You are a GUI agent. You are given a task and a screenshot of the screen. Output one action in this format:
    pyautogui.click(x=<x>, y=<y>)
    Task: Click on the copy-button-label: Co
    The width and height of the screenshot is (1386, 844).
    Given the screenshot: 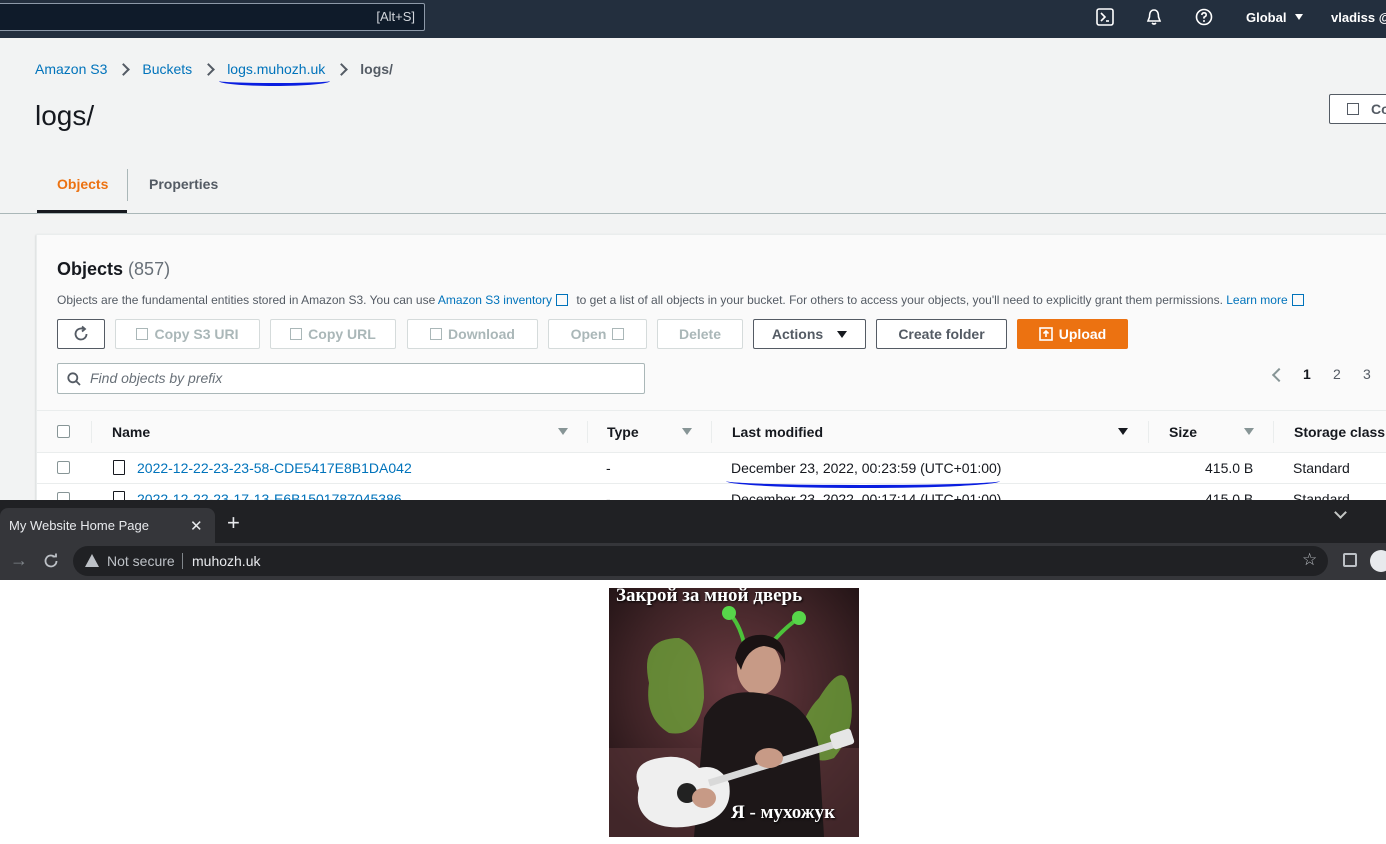 What is the action you would take?
    pyautogui.click(x=1378, y=109)
    